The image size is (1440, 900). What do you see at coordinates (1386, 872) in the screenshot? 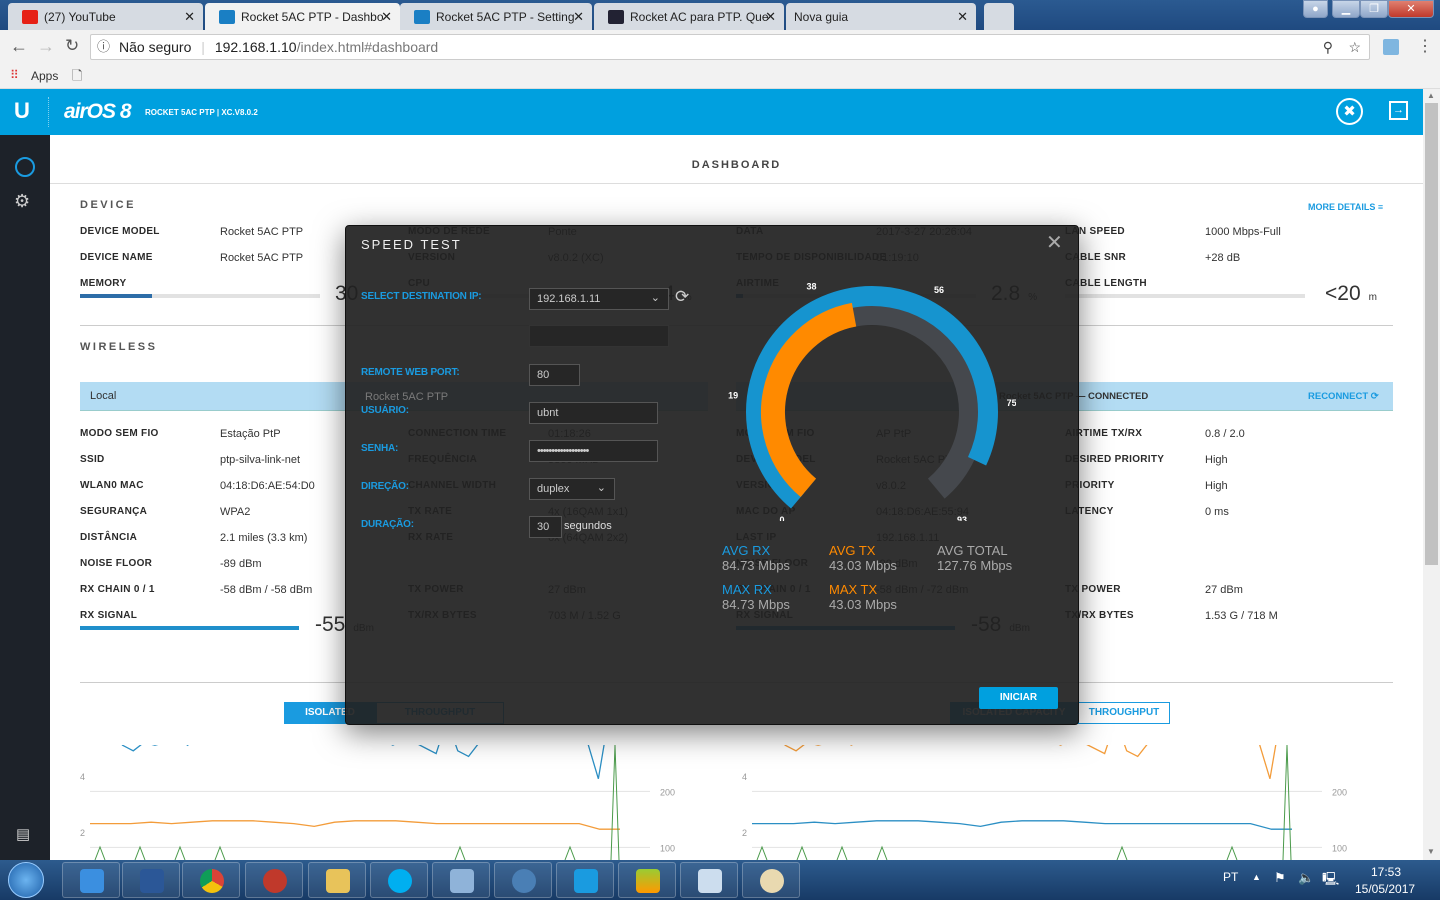
I see `clock-time: 17:53` at bounding box center [1386, 872].